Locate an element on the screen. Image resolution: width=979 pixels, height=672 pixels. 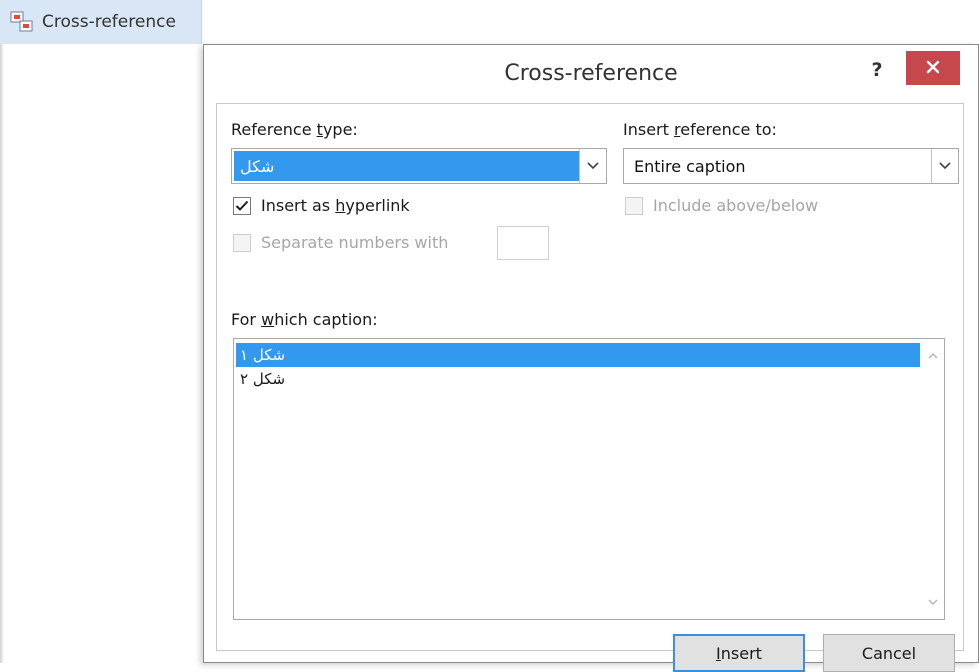
for-which-caption-label: For which caption: is located at coordinates (304, 319).